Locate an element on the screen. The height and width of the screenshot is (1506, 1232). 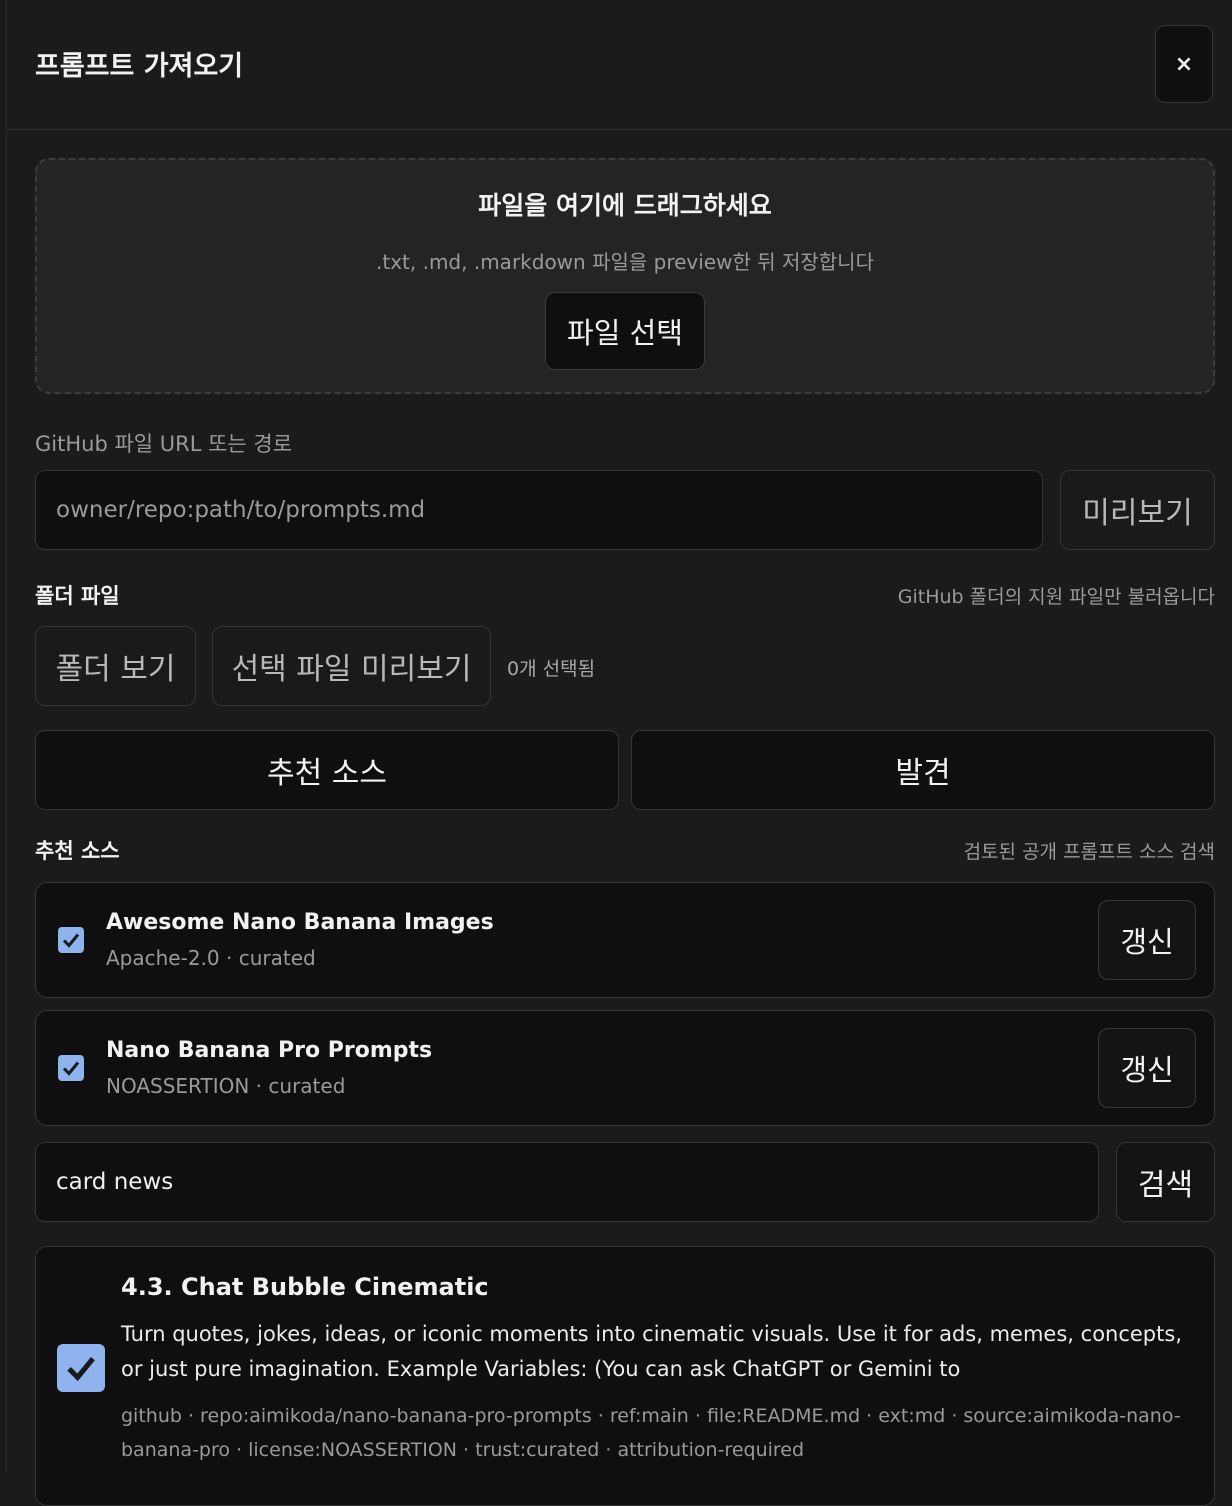
search-button: 검색 is located at coordinates (1165, 1182).